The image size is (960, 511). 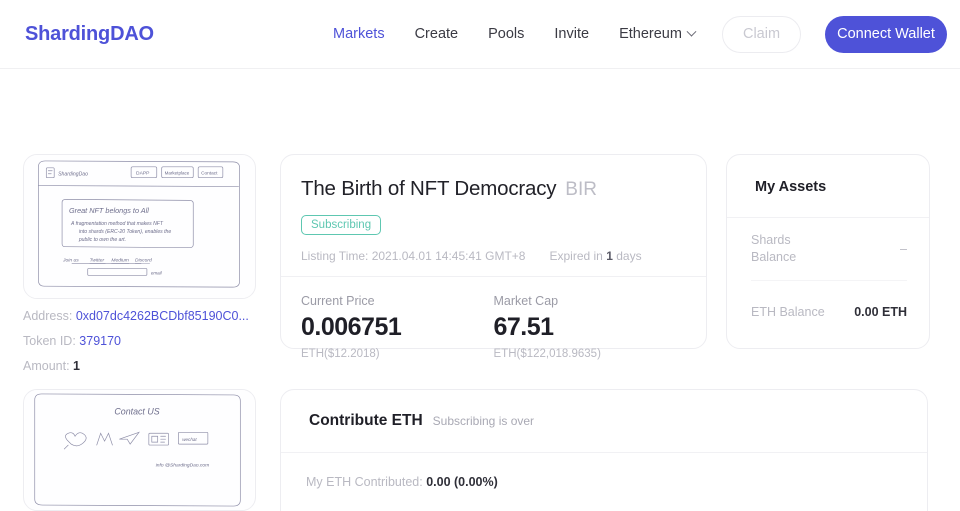 What do you see at coordinates (48, 316) in the screenshot?
I see `nft-address-label: Address:` at bounding box center [48, 316].